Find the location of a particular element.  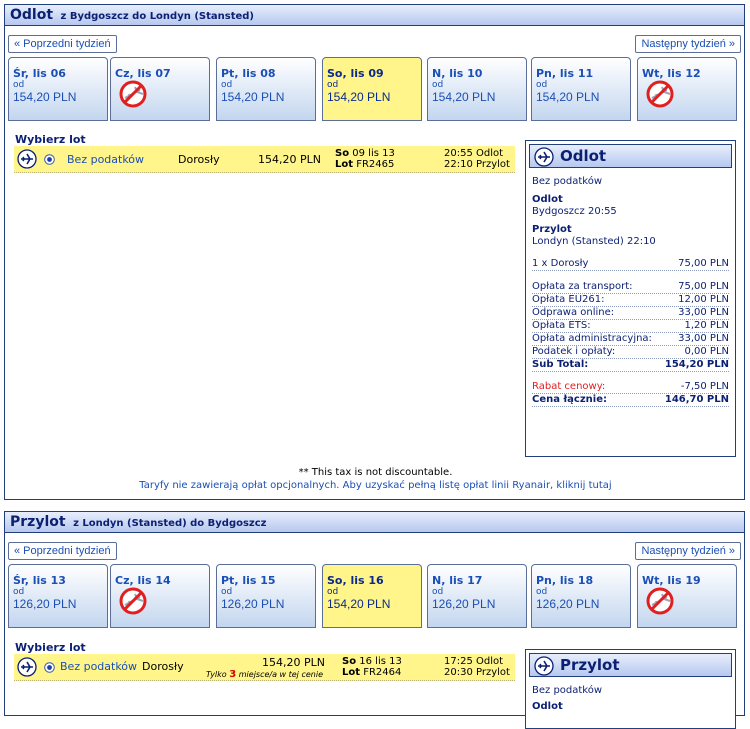

return-summary-tax-label: Bez podatków is located at coordinates (567, 690).